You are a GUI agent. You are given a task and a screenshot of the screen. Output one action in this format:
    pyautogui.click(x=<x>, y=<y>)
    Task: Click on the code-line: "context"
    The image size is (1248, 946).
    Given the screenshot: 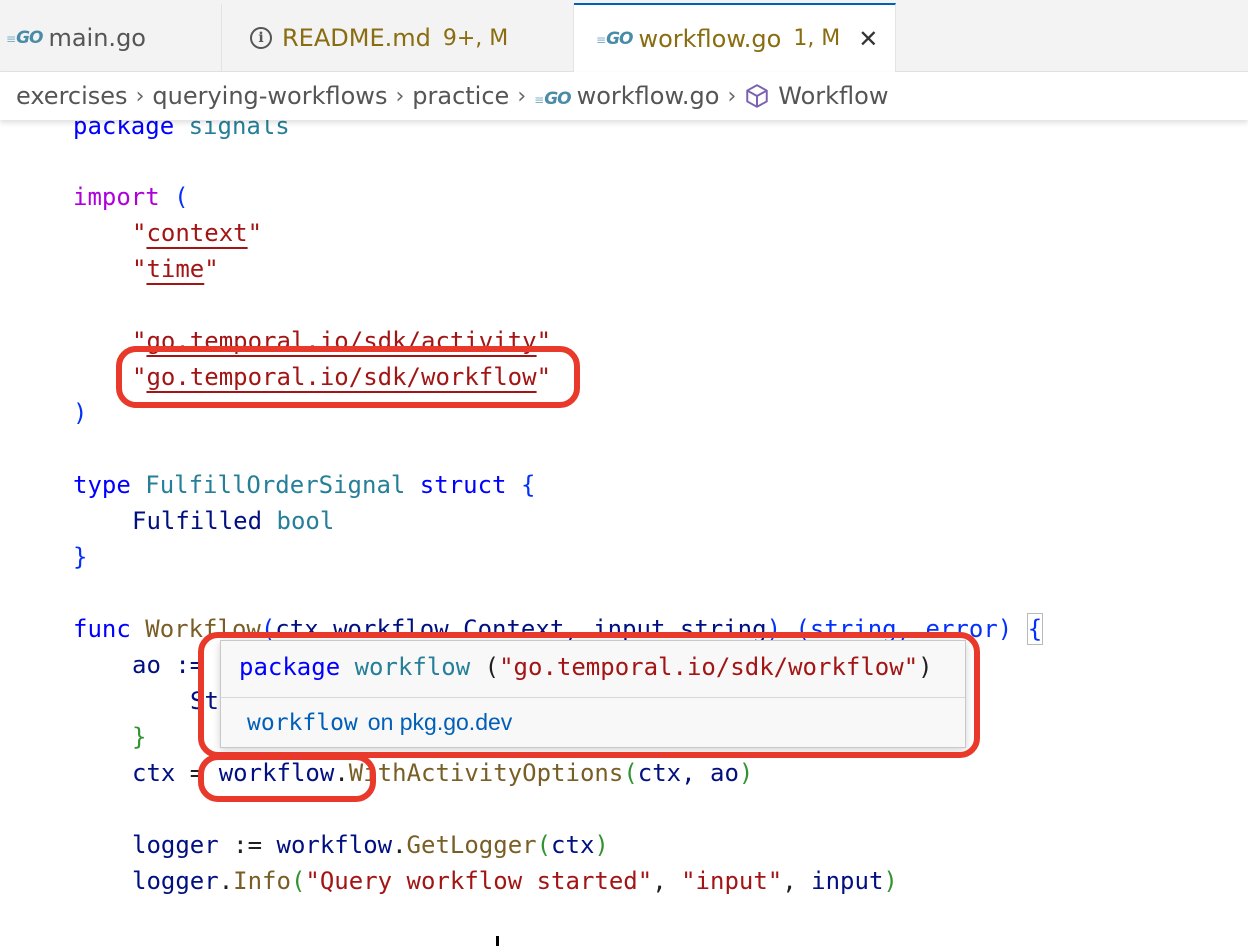 What is the action you would take?
    pyautogui.click(x=197, y=233)
    